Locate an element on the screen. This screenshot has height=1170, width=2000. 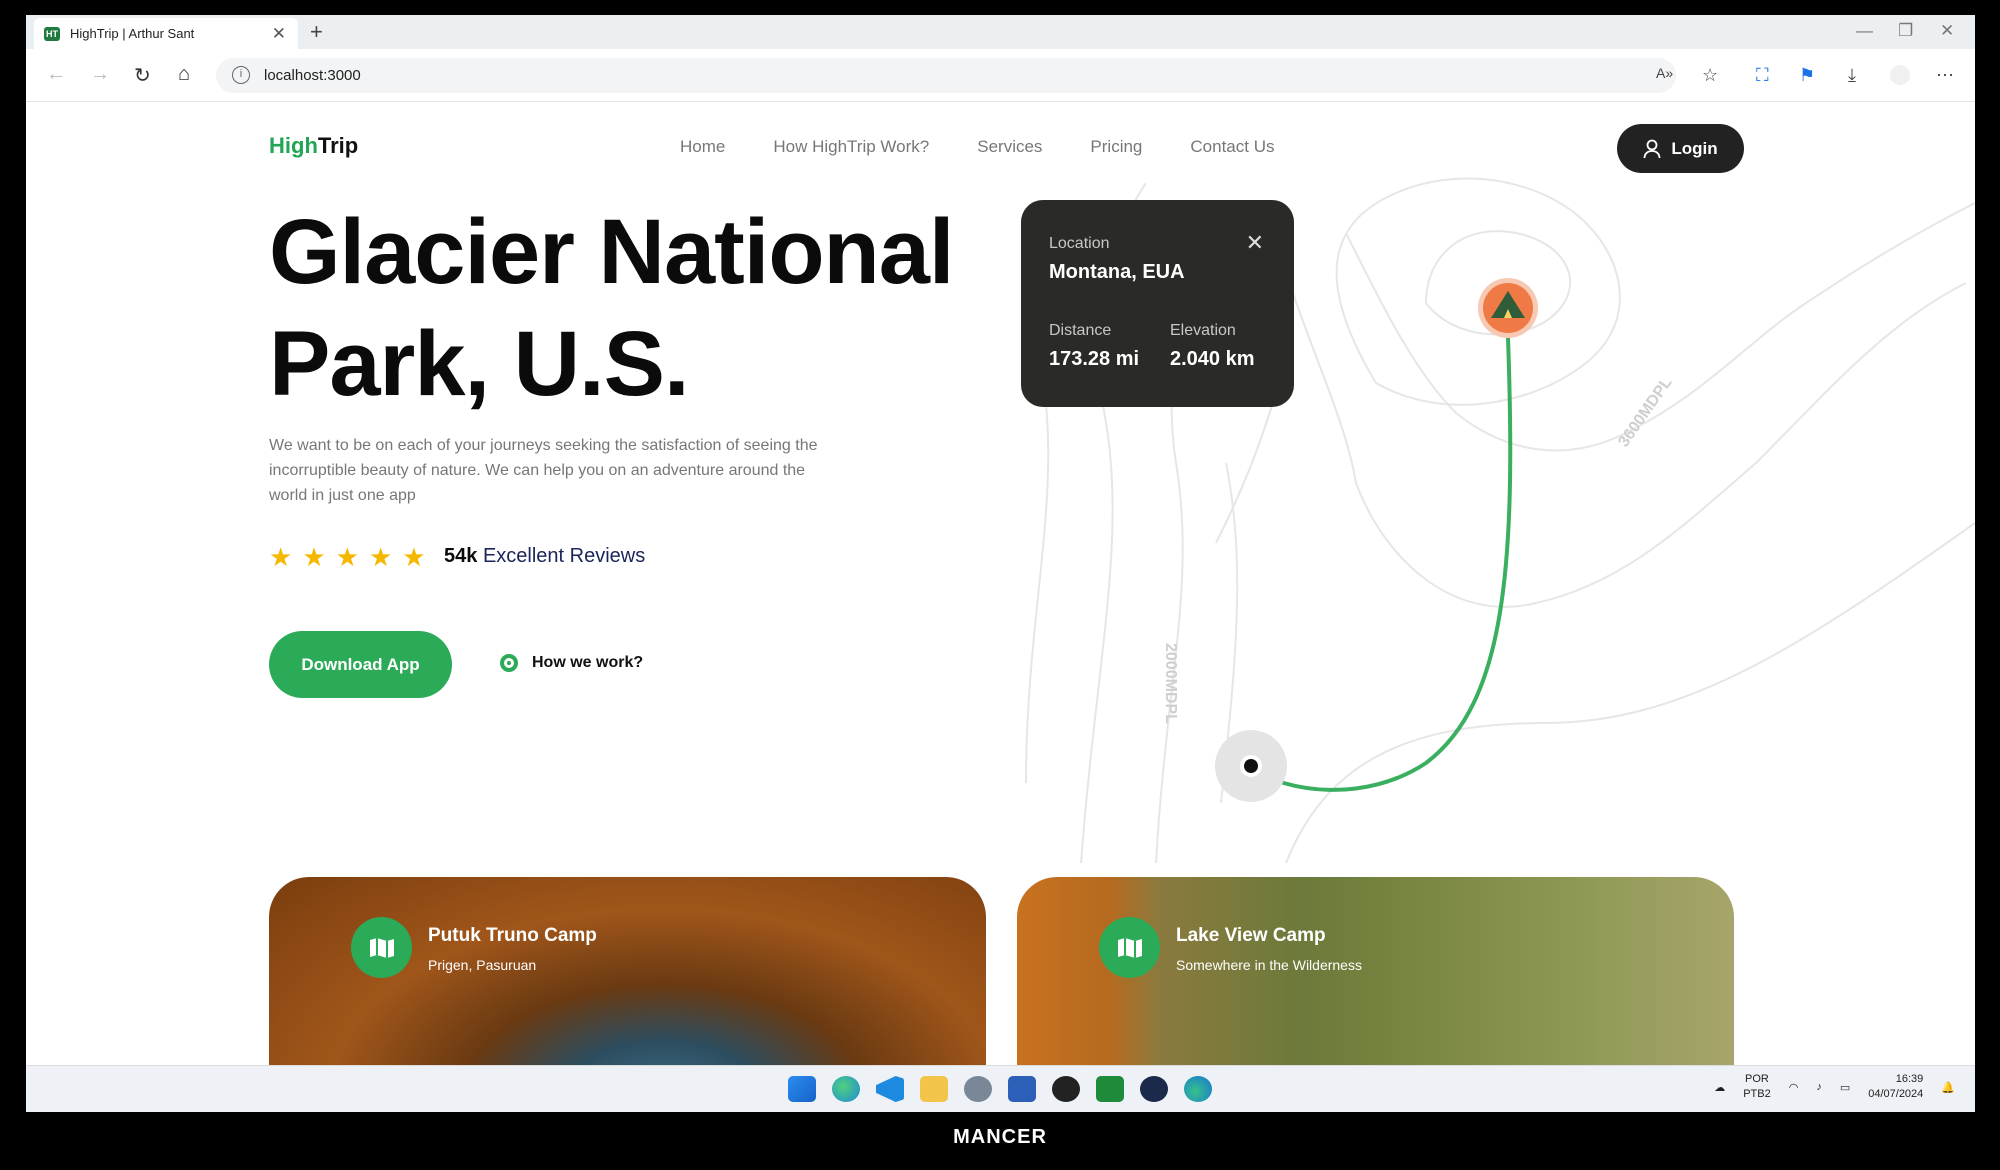
reviews-count: 54k is located at coordinates (461, 556).